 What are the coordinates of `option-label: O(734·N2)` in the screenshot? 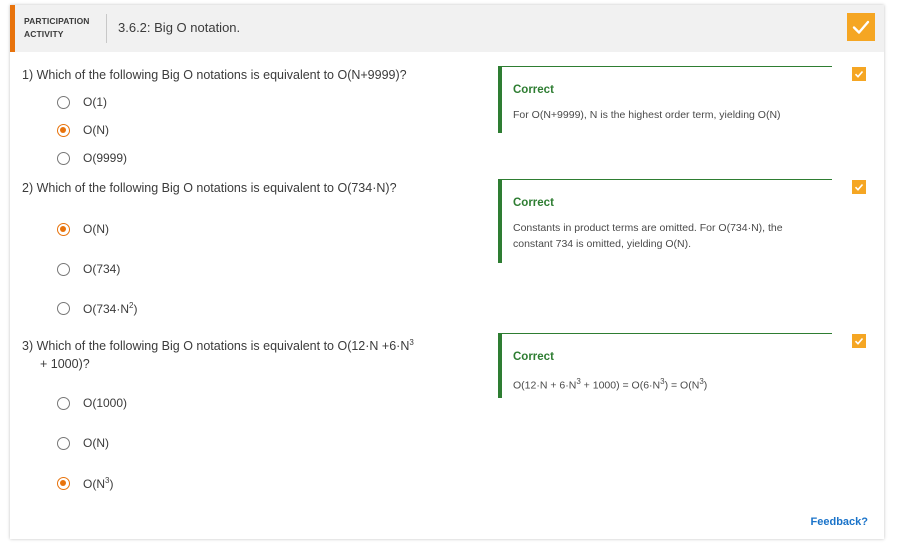 It's located at (110, 308).